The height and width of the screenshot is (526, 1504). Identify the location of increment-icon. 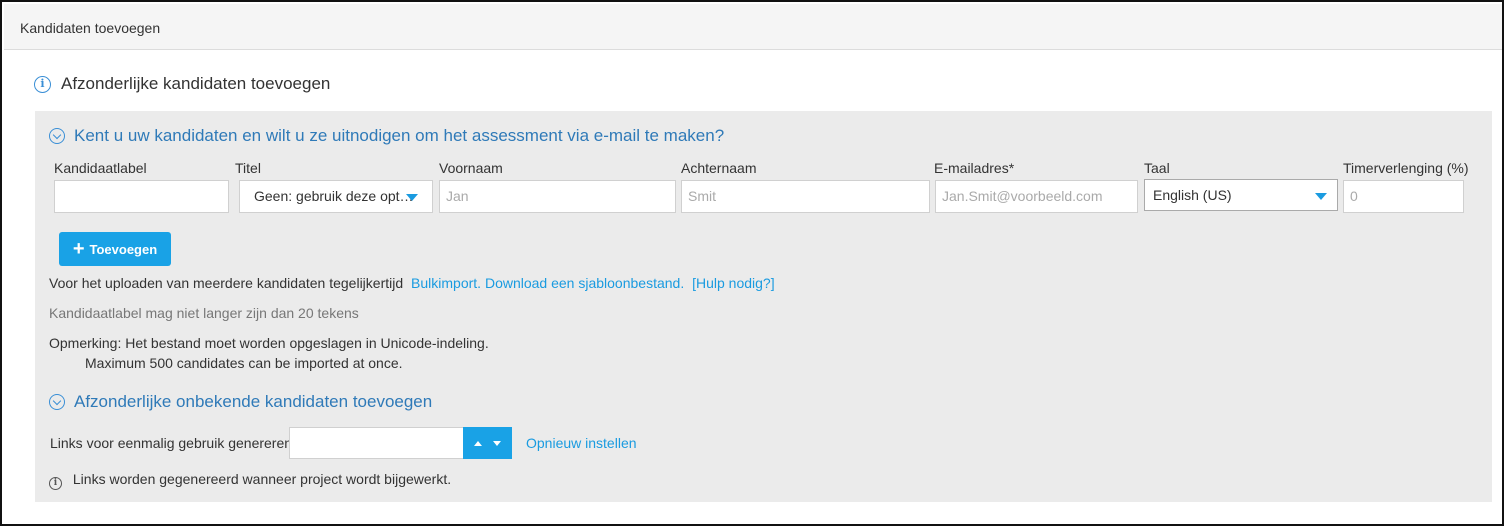
(478, 443).